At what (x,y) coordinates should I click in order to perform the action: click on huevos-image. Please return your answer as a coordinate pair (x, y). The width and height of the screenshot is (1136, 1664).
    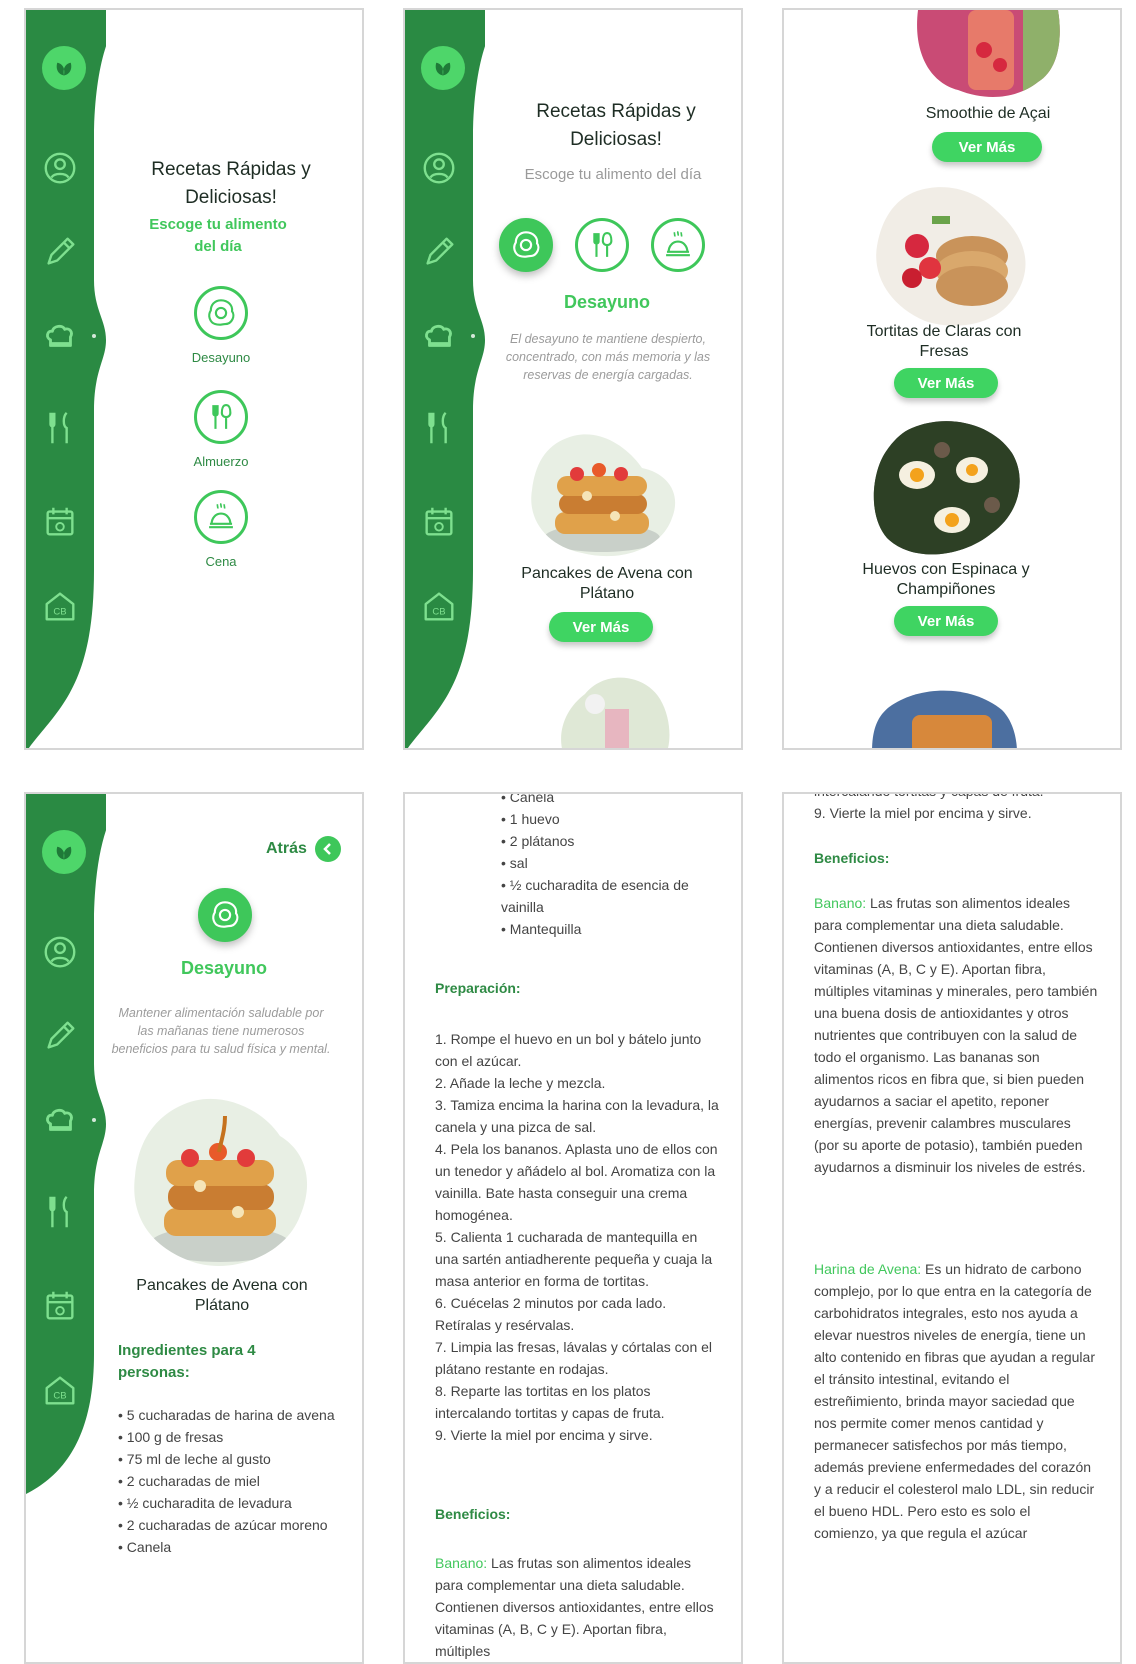
    Looking at the image, I should click on (947, 490).